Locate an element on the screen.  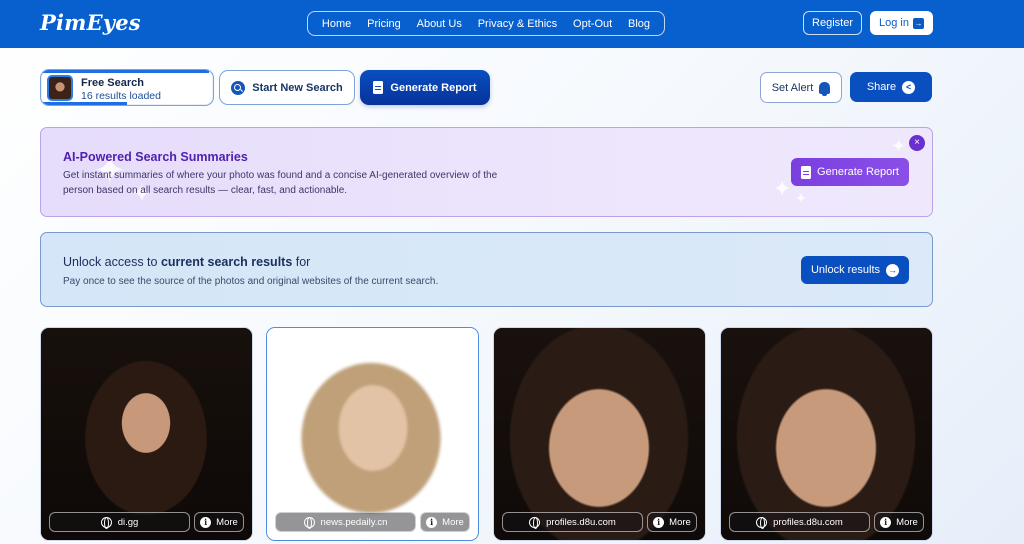
pimeyes-logo: PimEyes is located at coordinates (90, 22).